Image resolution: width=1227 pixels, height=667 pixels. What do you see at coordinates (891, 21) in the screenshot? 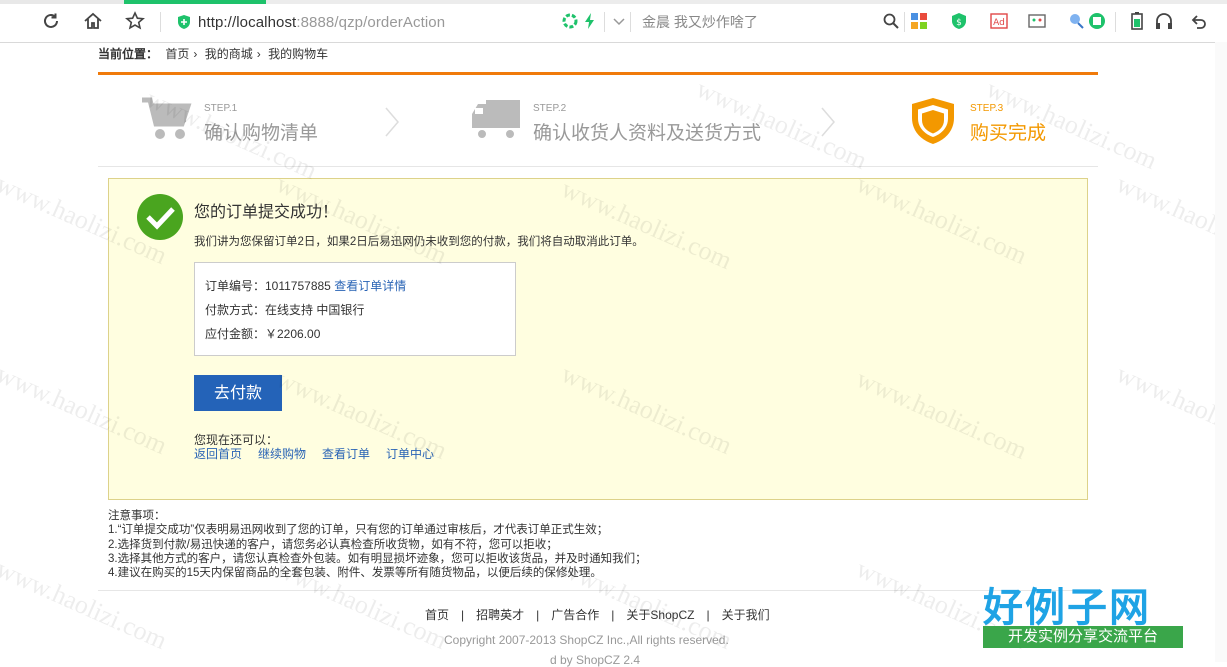
I see `search-icon` at bounding box center [891, 21].